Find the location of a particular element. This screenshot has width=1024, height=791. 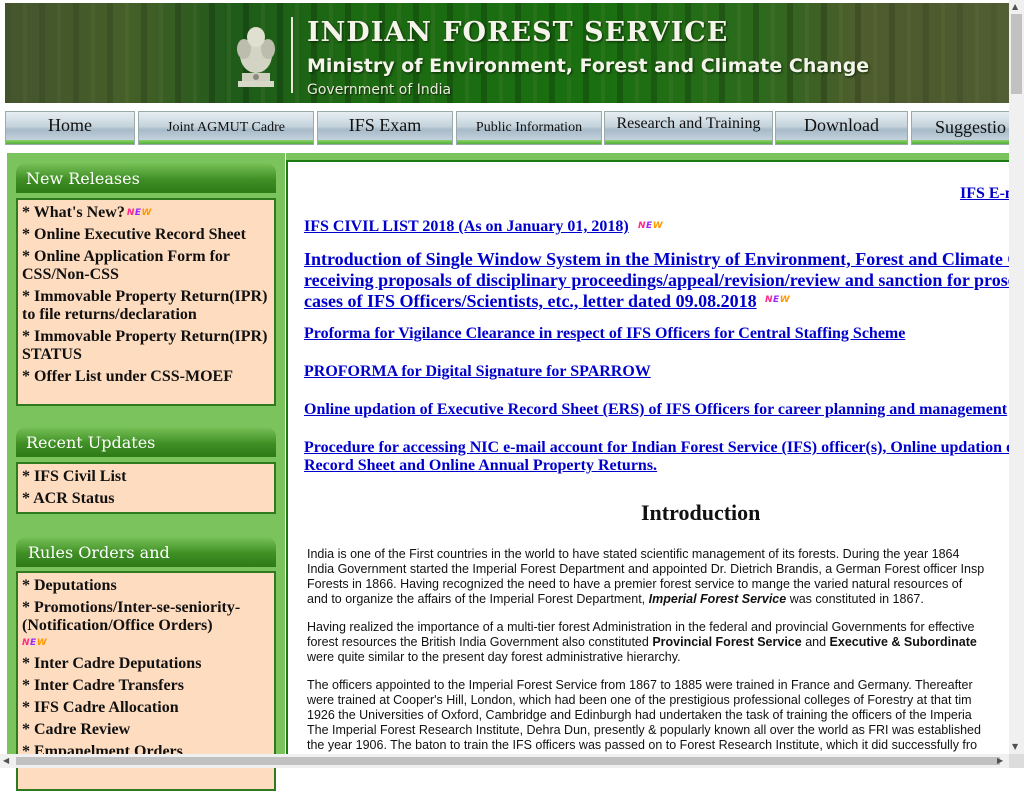

scrollbar-corner is located at coordinates (1016, 761).